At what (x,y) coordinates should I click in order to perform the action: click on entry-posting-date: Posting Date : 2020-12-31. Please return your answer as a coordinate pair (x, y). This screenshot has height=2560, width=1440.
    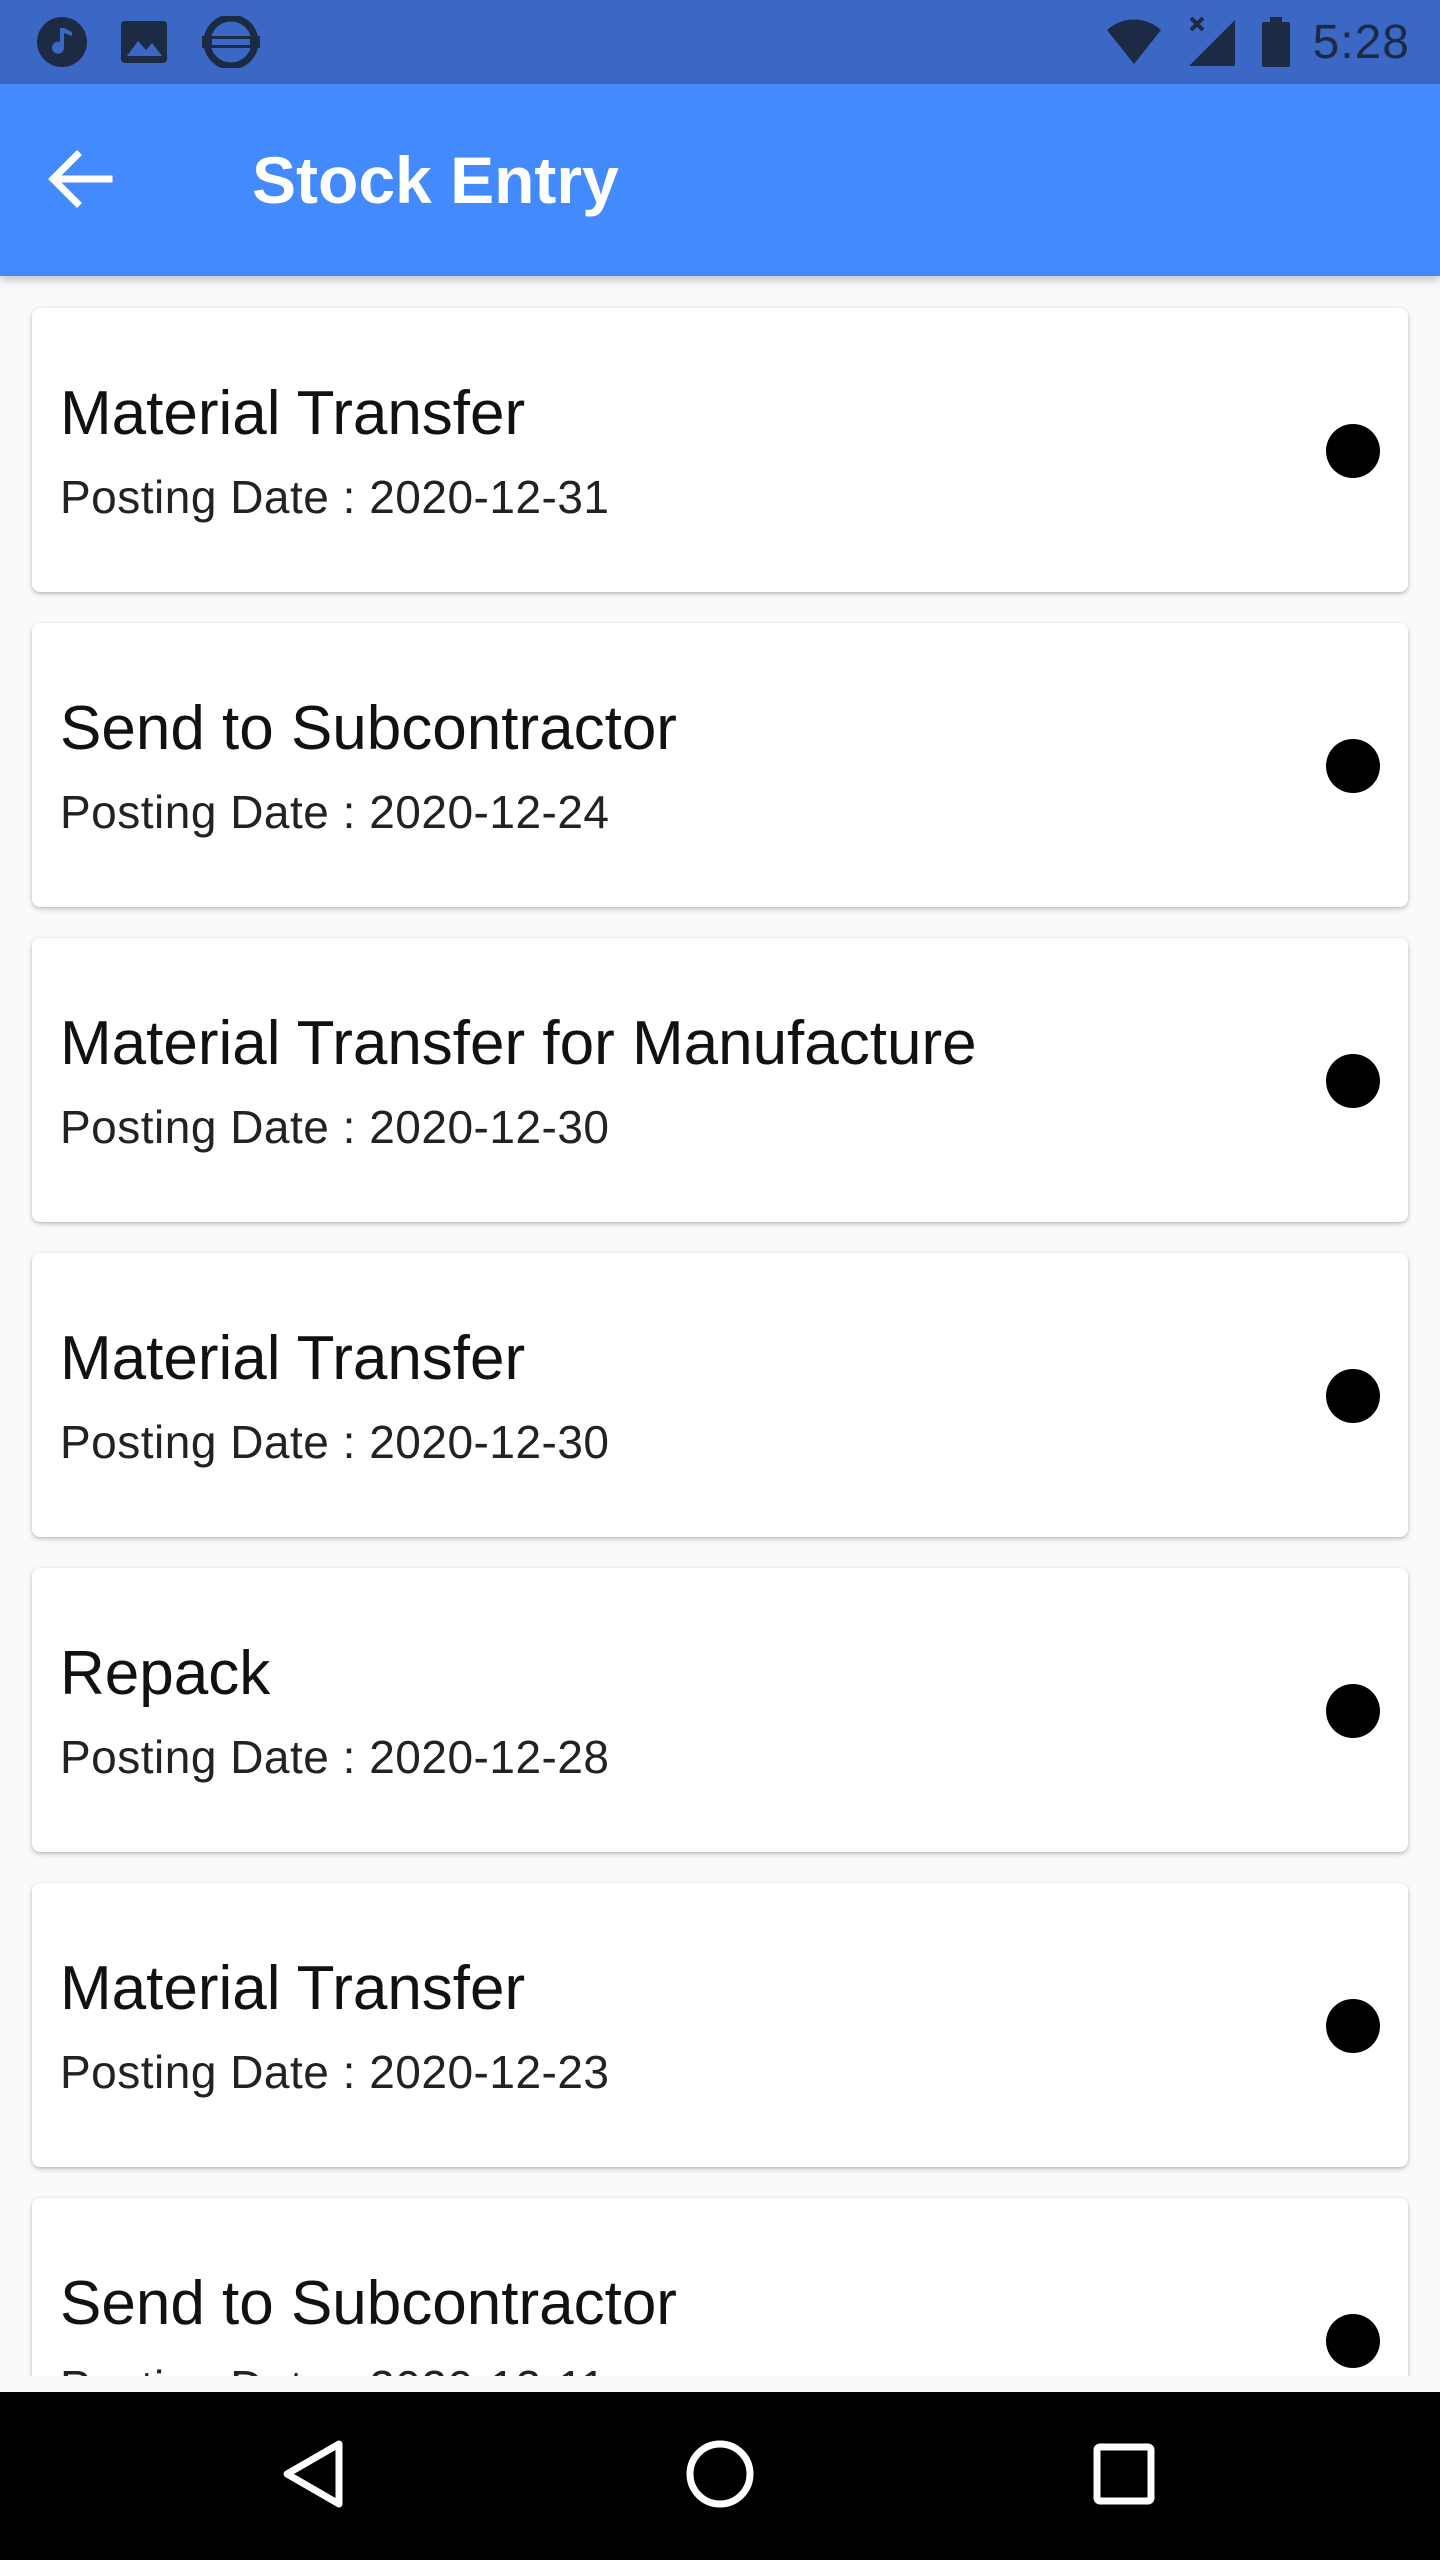
    Looking at the image, I should click on (335, 497).